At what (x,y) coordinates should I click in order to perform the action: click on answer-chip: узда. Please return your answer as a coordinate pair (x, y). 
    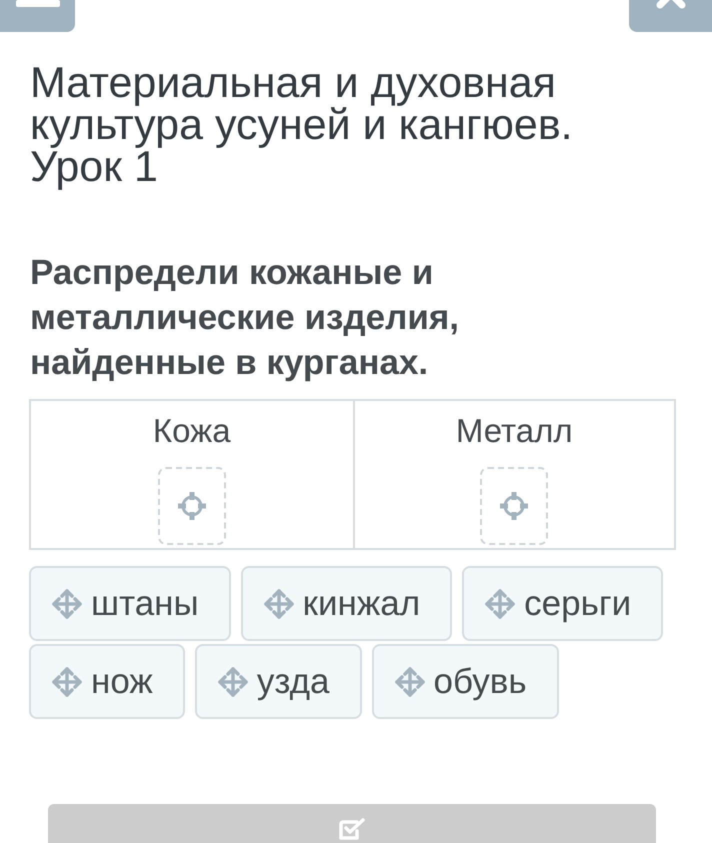
    Looking at the image, I should click on (278, 681).